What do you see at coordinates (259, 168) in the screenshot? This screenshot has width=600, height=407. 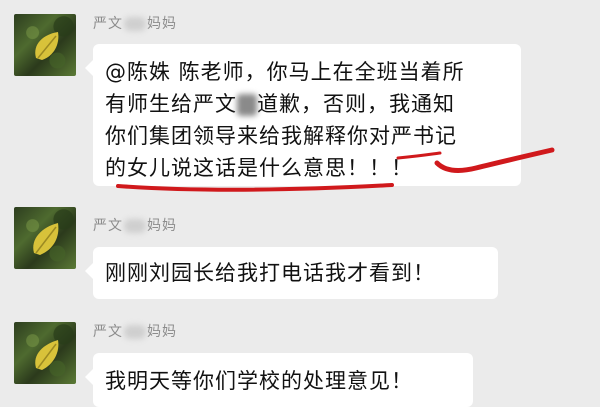 I see `message-line: 的女儿说这话是什么意思！！！` at bounding box center [259, 168].